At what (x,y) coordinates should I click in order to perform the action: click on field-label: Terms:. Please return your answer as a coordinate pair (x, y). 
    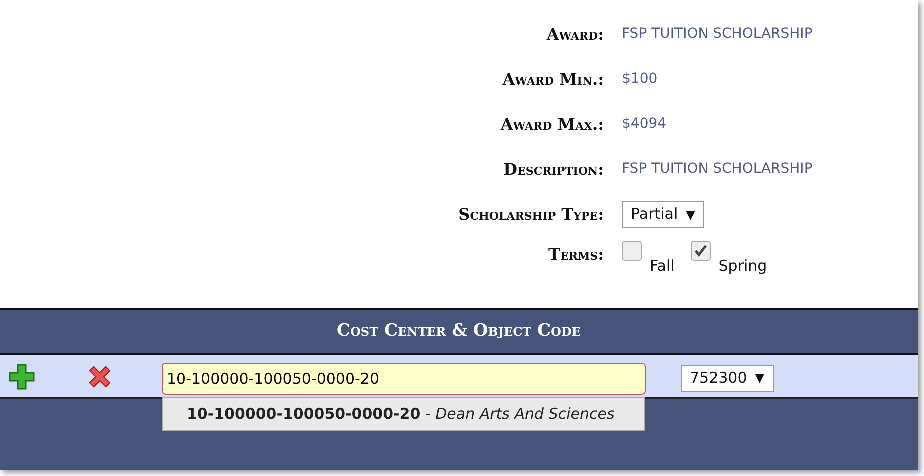
    Looking at the image, I should click on (576, 255).